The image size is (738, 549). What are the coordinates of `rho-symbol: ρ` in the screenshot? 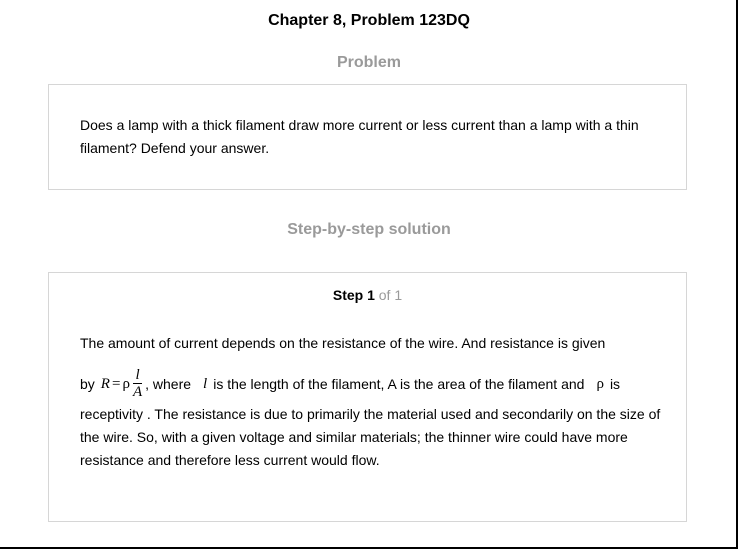 It's located at (600, 383).